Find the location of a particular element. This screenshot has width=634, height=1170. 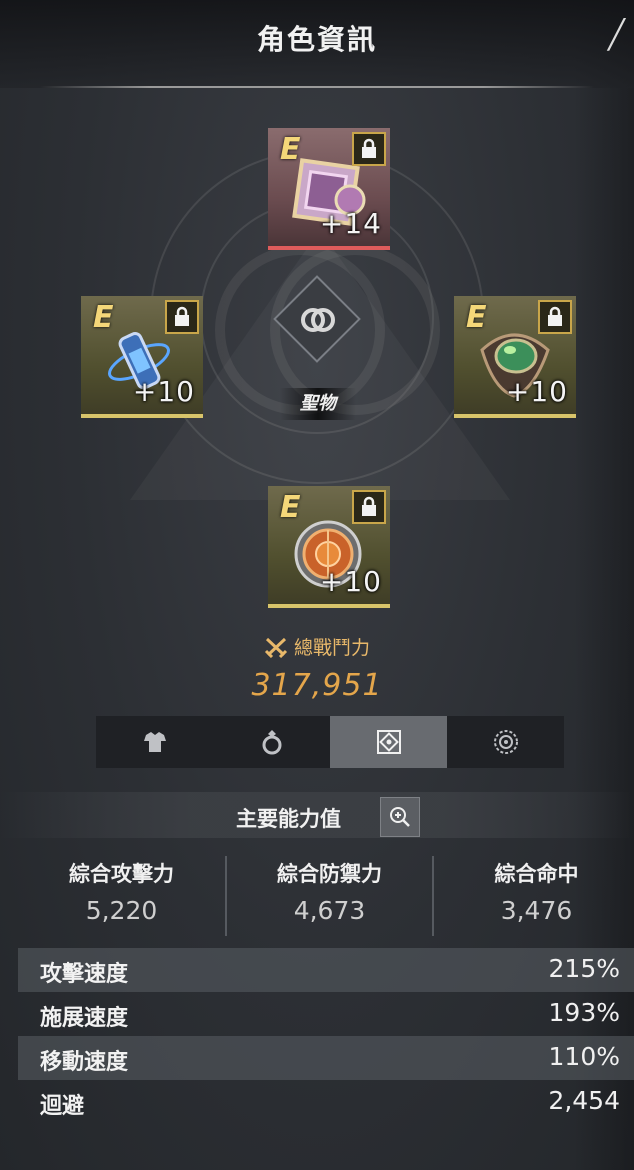

stat-row-label: 移動速度 is located at coordinates (84, 1062).